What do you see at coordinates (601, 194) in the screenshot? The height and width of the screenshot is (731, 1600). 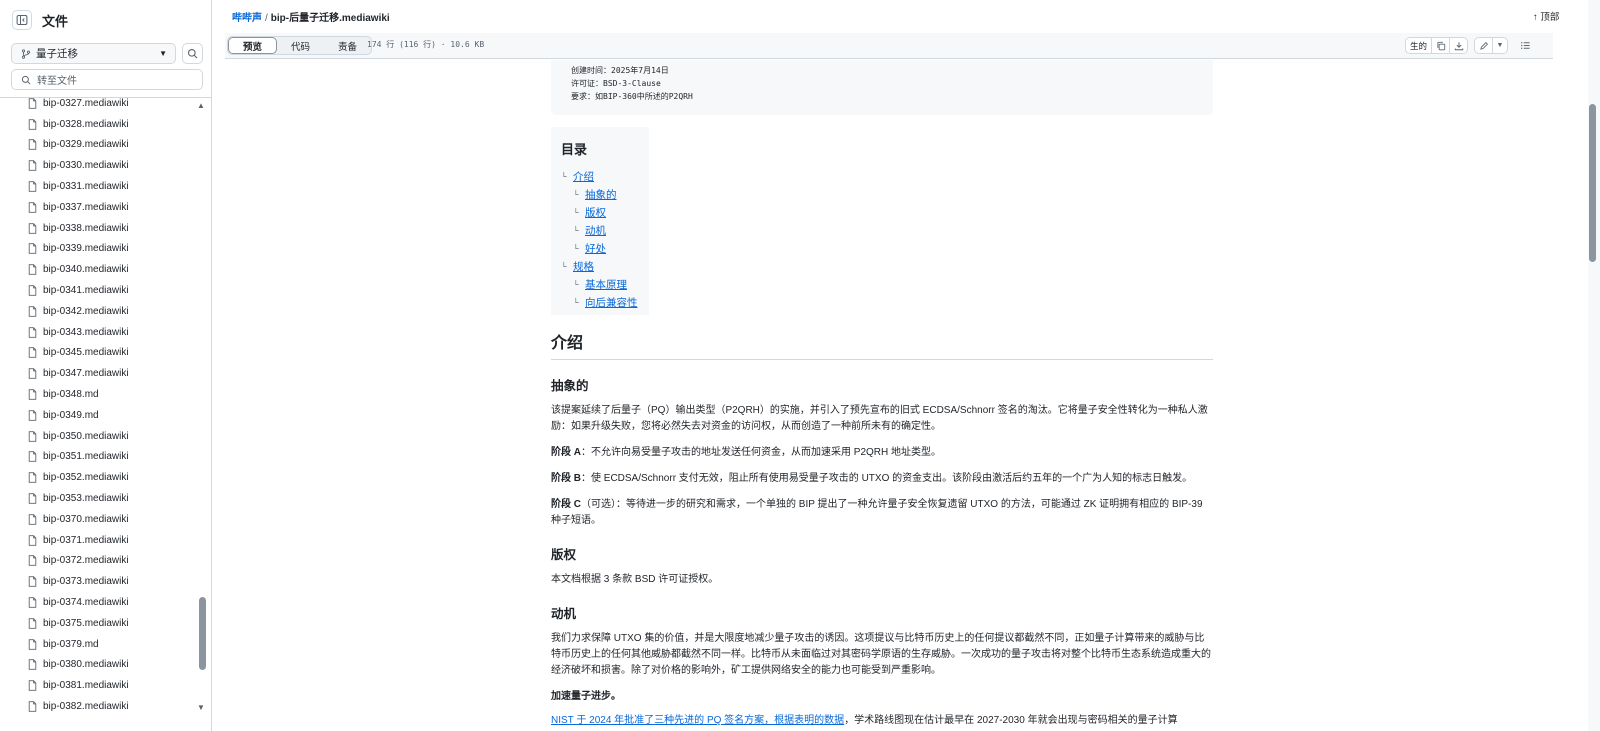 I see `toc-link: 抽象的` at bounding box center [601, 194].